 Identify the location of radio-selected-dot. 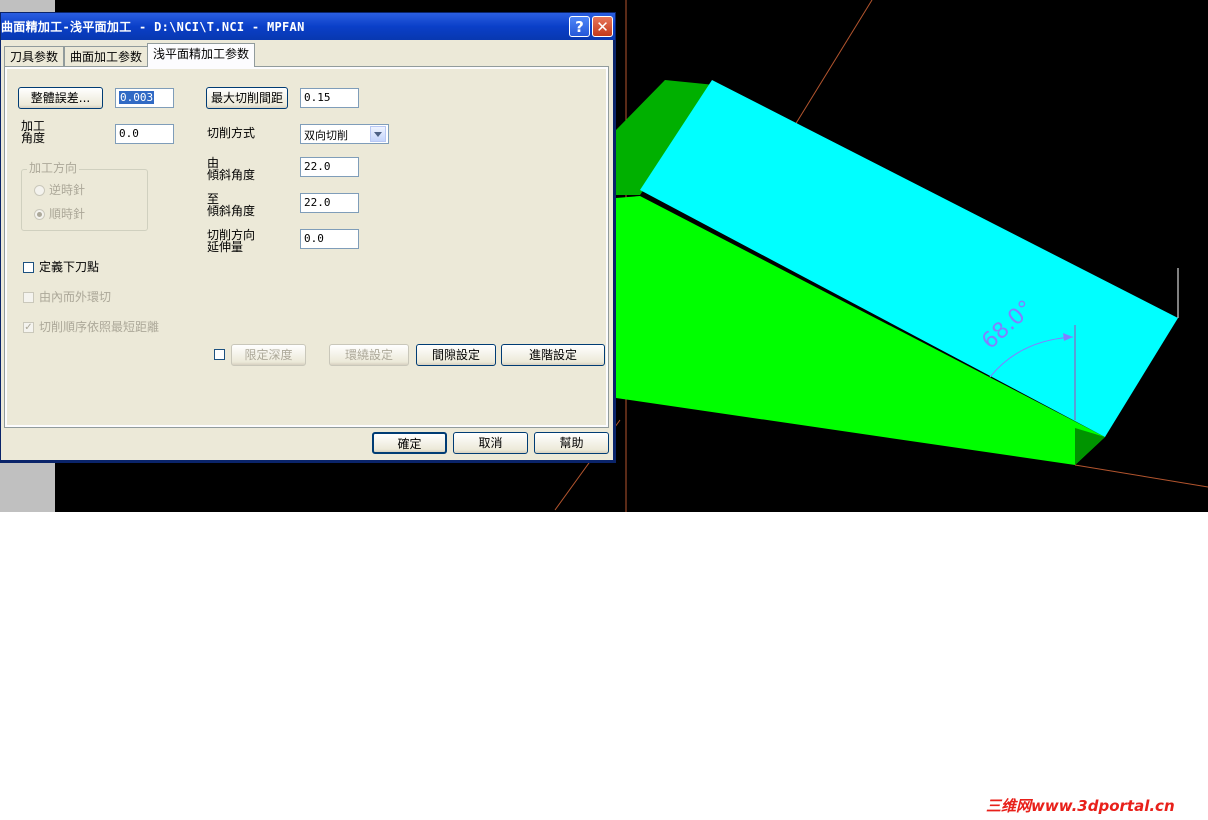
(39, 214).